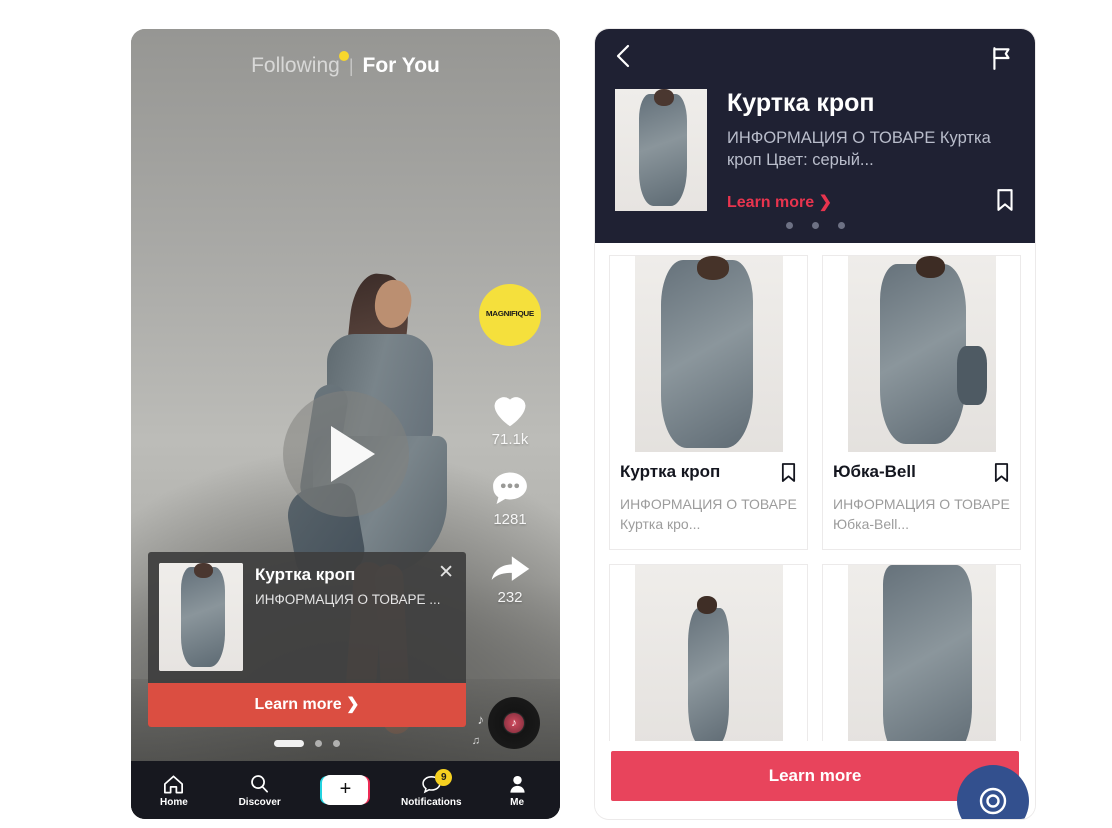 The image size is (1112, 828). I want to click on chevron-left-icon, so click(624, 58).